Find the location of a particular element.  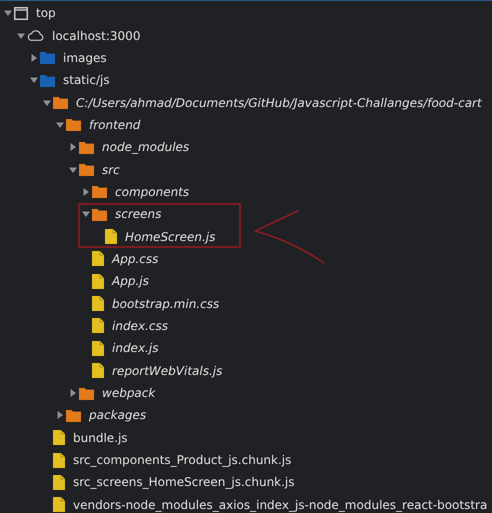

tree-item-label: frontend is located at coordinates (114, 124).